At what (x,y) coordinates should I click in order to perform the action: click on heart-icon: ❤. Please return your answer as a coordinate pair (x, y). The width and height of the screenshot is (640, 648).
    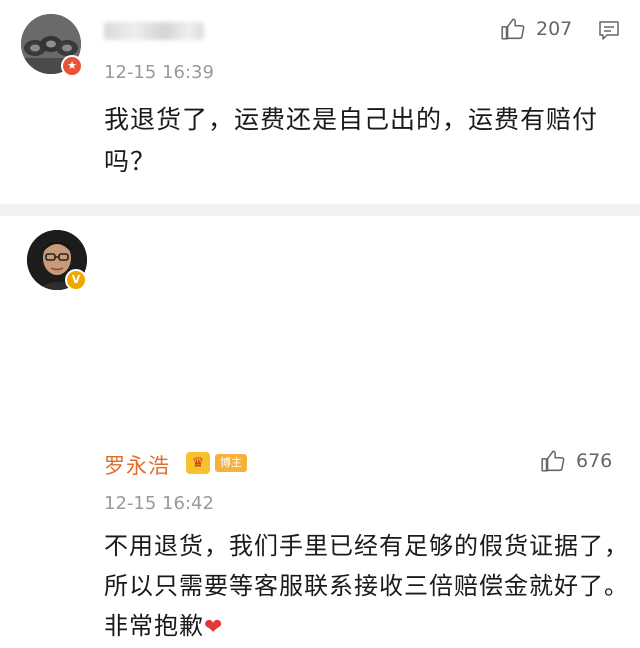
    Looking at the image, I should click on (214, 627).